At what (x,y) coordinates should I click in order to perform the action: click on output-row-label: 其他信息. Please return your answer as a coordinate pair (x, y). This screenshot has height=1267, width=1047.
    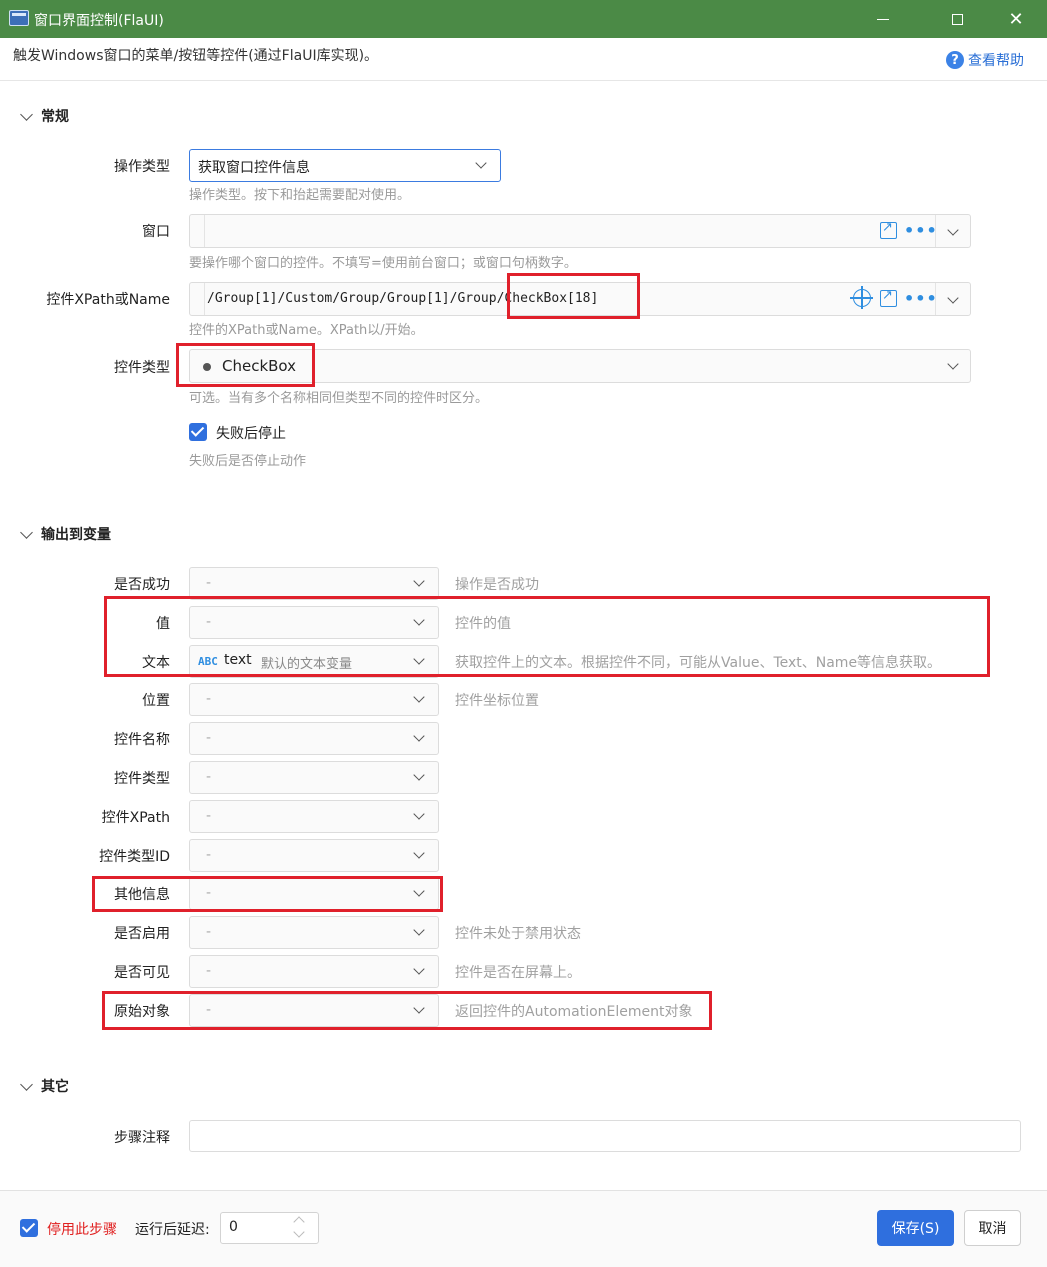
    Looking at the image, I should click on (142, 895).